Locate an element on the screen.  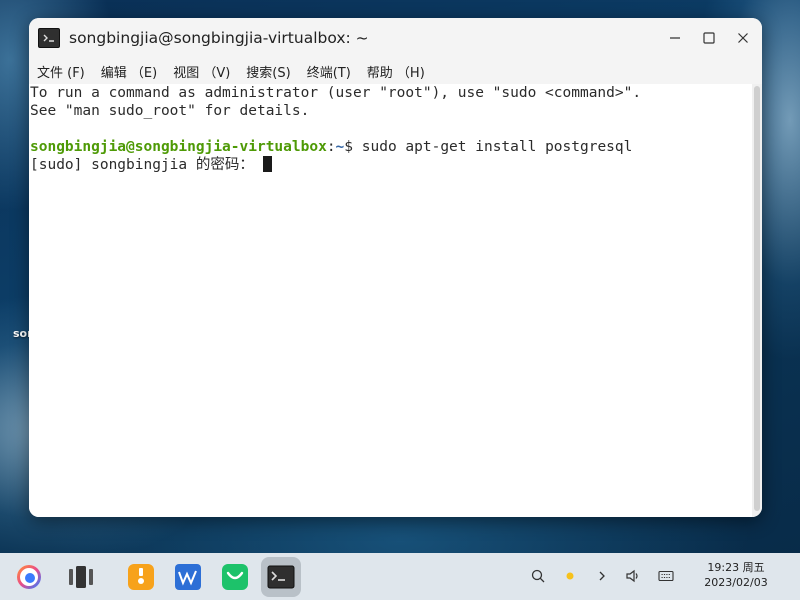
keyboard-button is located at coordinates (666, 576).